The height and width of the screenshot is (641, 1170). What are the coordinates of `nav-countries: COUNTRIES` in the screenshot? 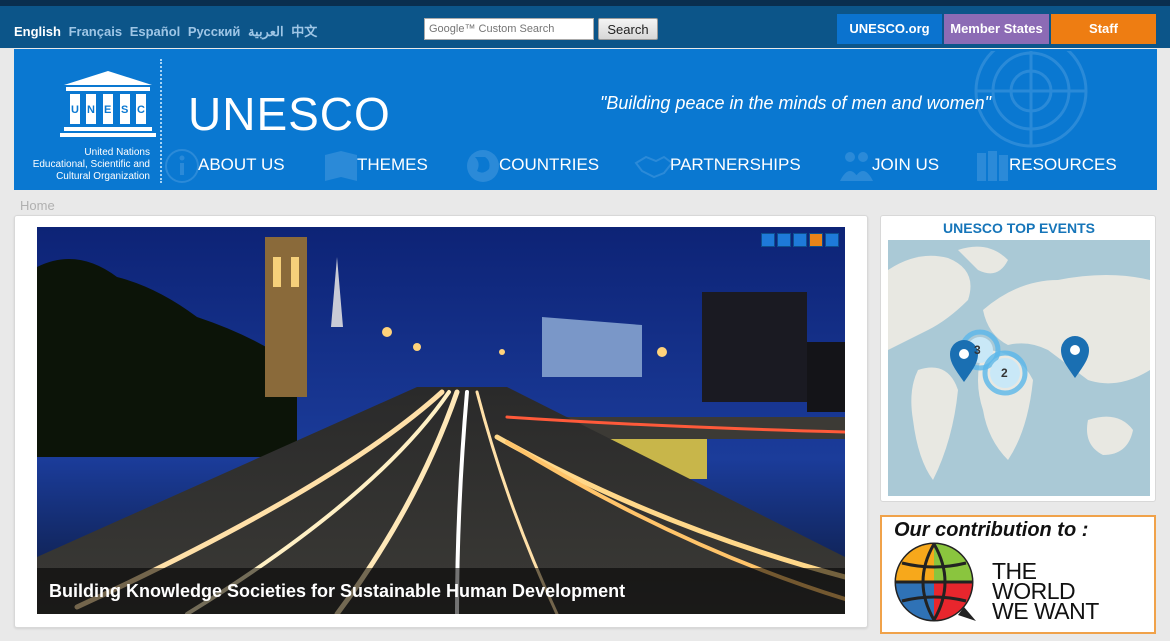 It's located at (533, 167).